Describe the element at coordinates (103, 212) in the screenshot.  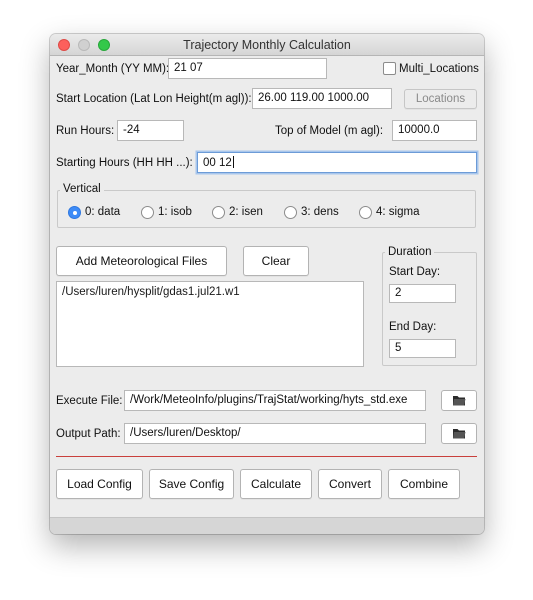
I see `vertical-option-data: 0: data` at that location.